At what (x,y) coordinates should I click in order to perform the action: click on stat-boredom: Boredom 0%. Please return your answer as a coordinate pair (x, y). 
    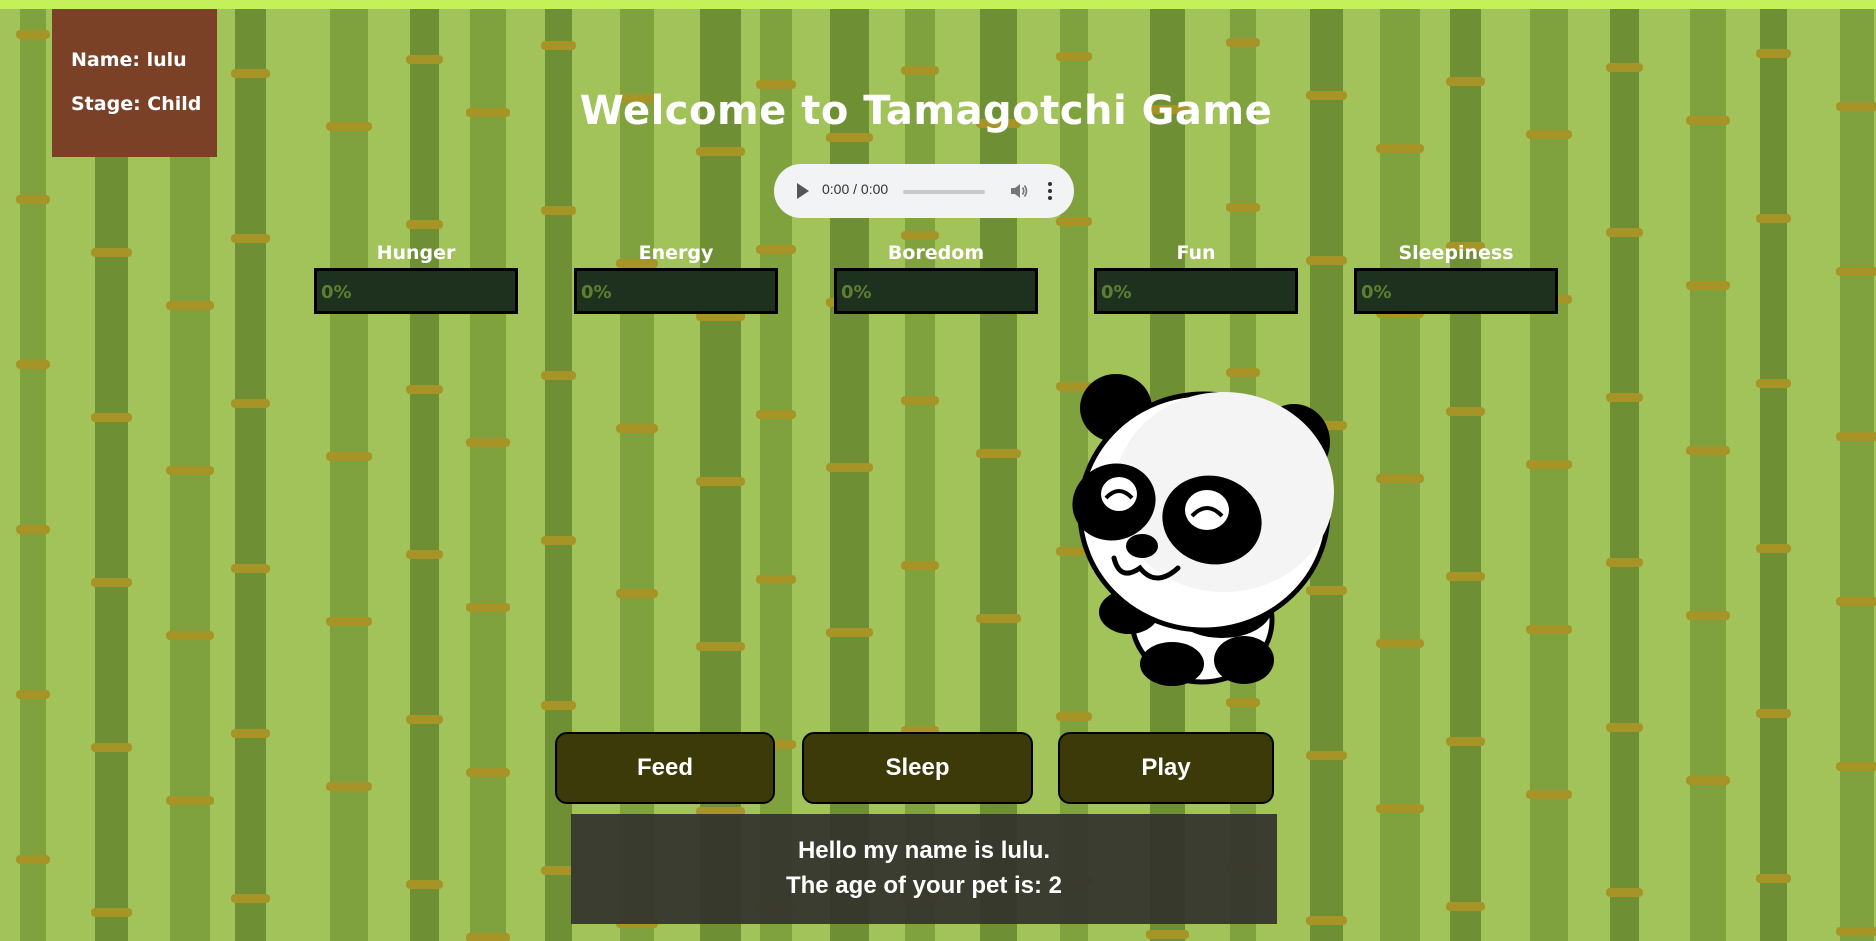
    Looking at the image, I should click on (936, 278).